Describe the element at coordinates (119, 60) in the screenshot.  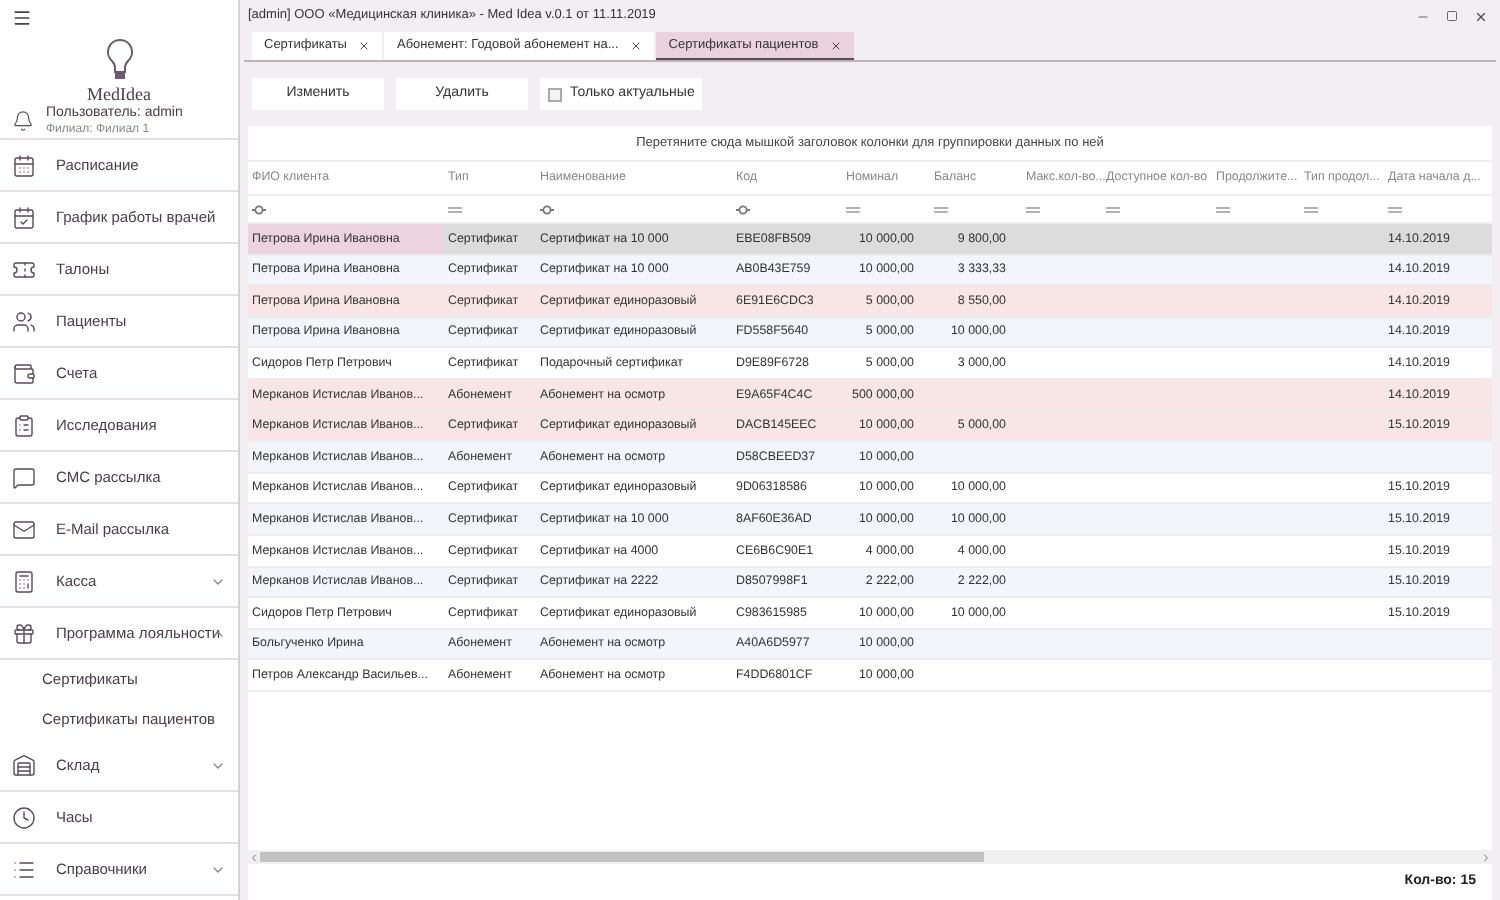
I see `lightbulb-logo-icon` at that location.